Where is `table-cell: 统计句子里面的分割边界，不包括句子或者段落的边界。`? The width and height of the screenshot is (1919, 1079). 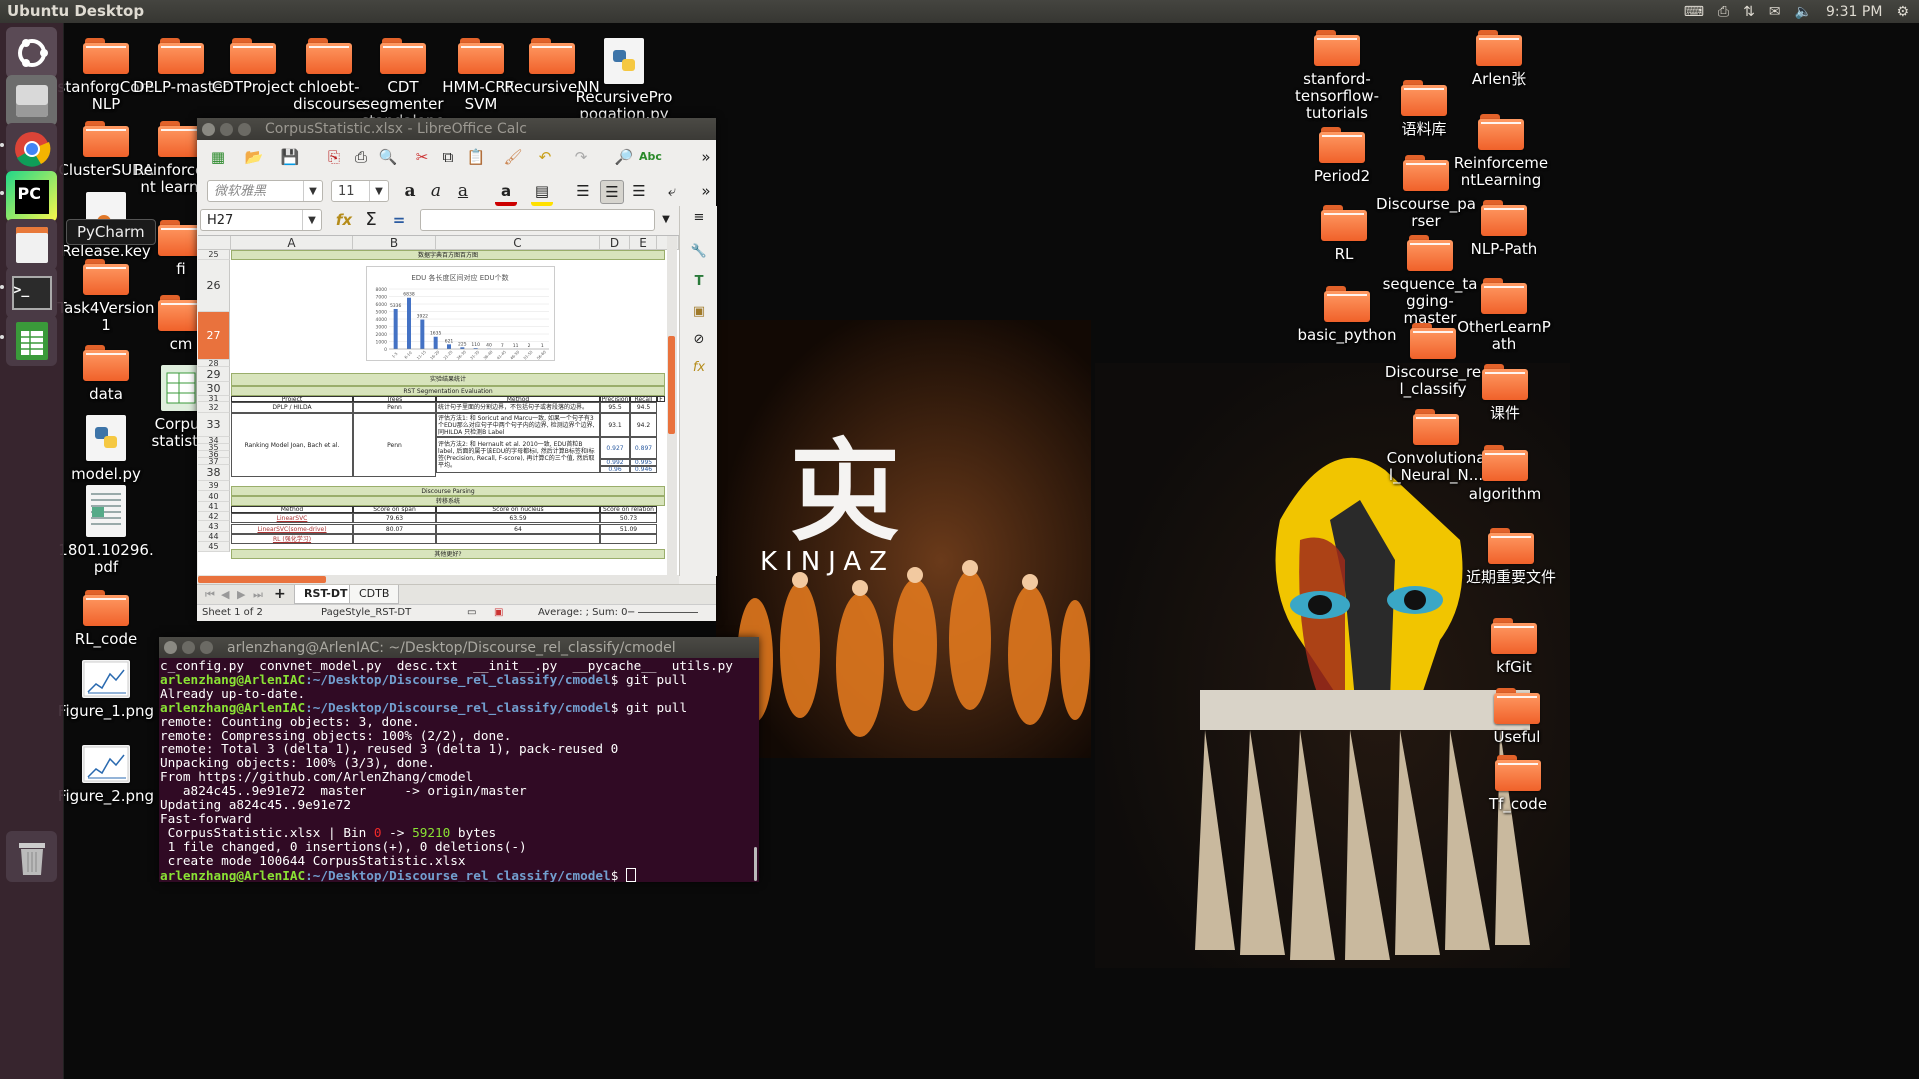
table-cell: 统计句子里面的分割边界，不包括句子或者段落的边界。 is located at coordinates (518, 407).